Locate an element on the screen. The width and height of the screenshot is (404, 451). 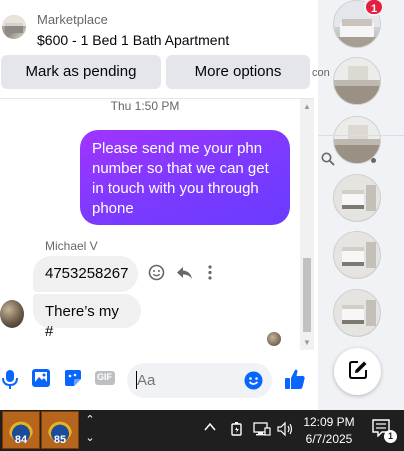
more-options-button: More options is located at coordinates (238, 72).